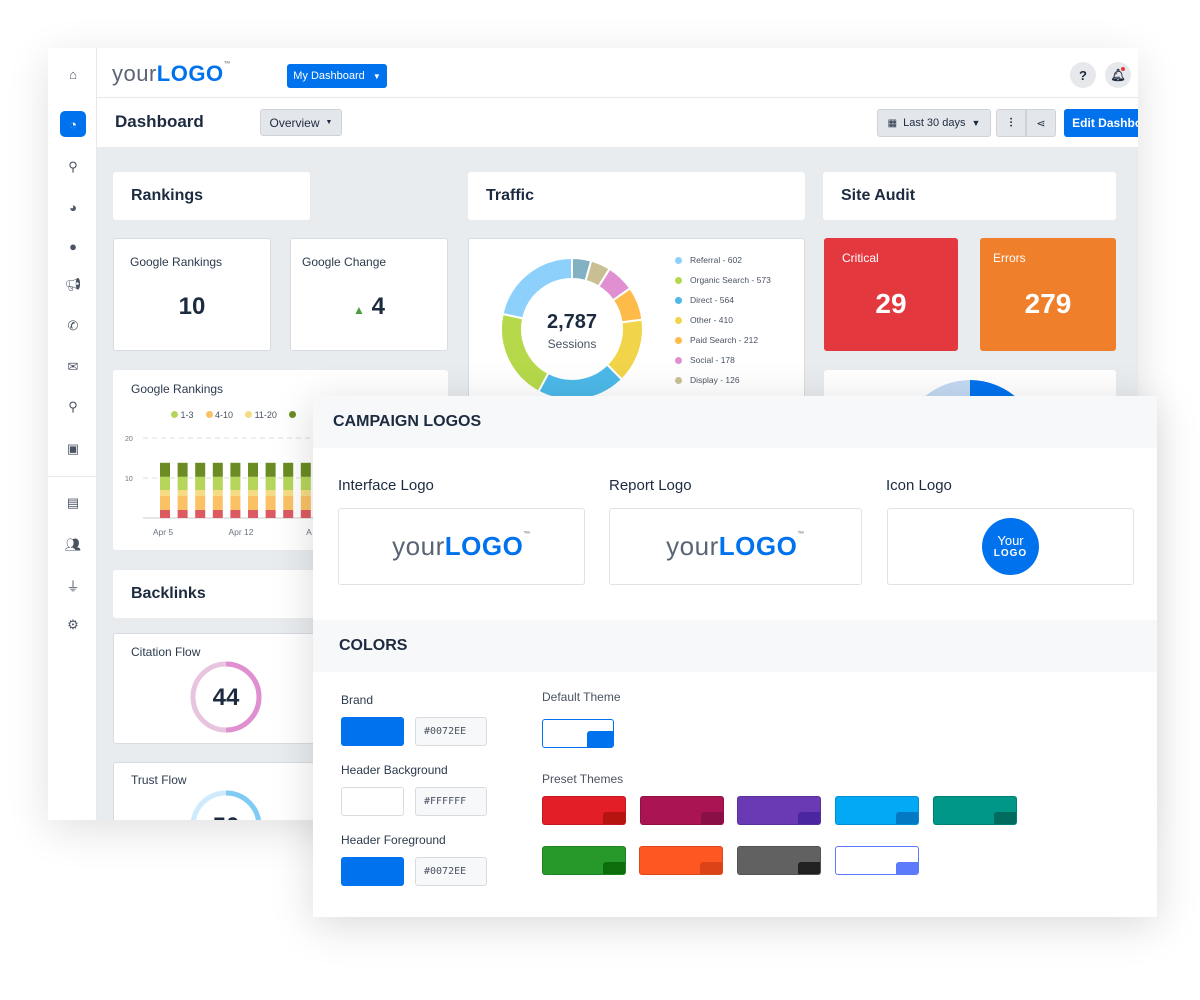  I want to click on brand-color-swatch, so click(372, 731).